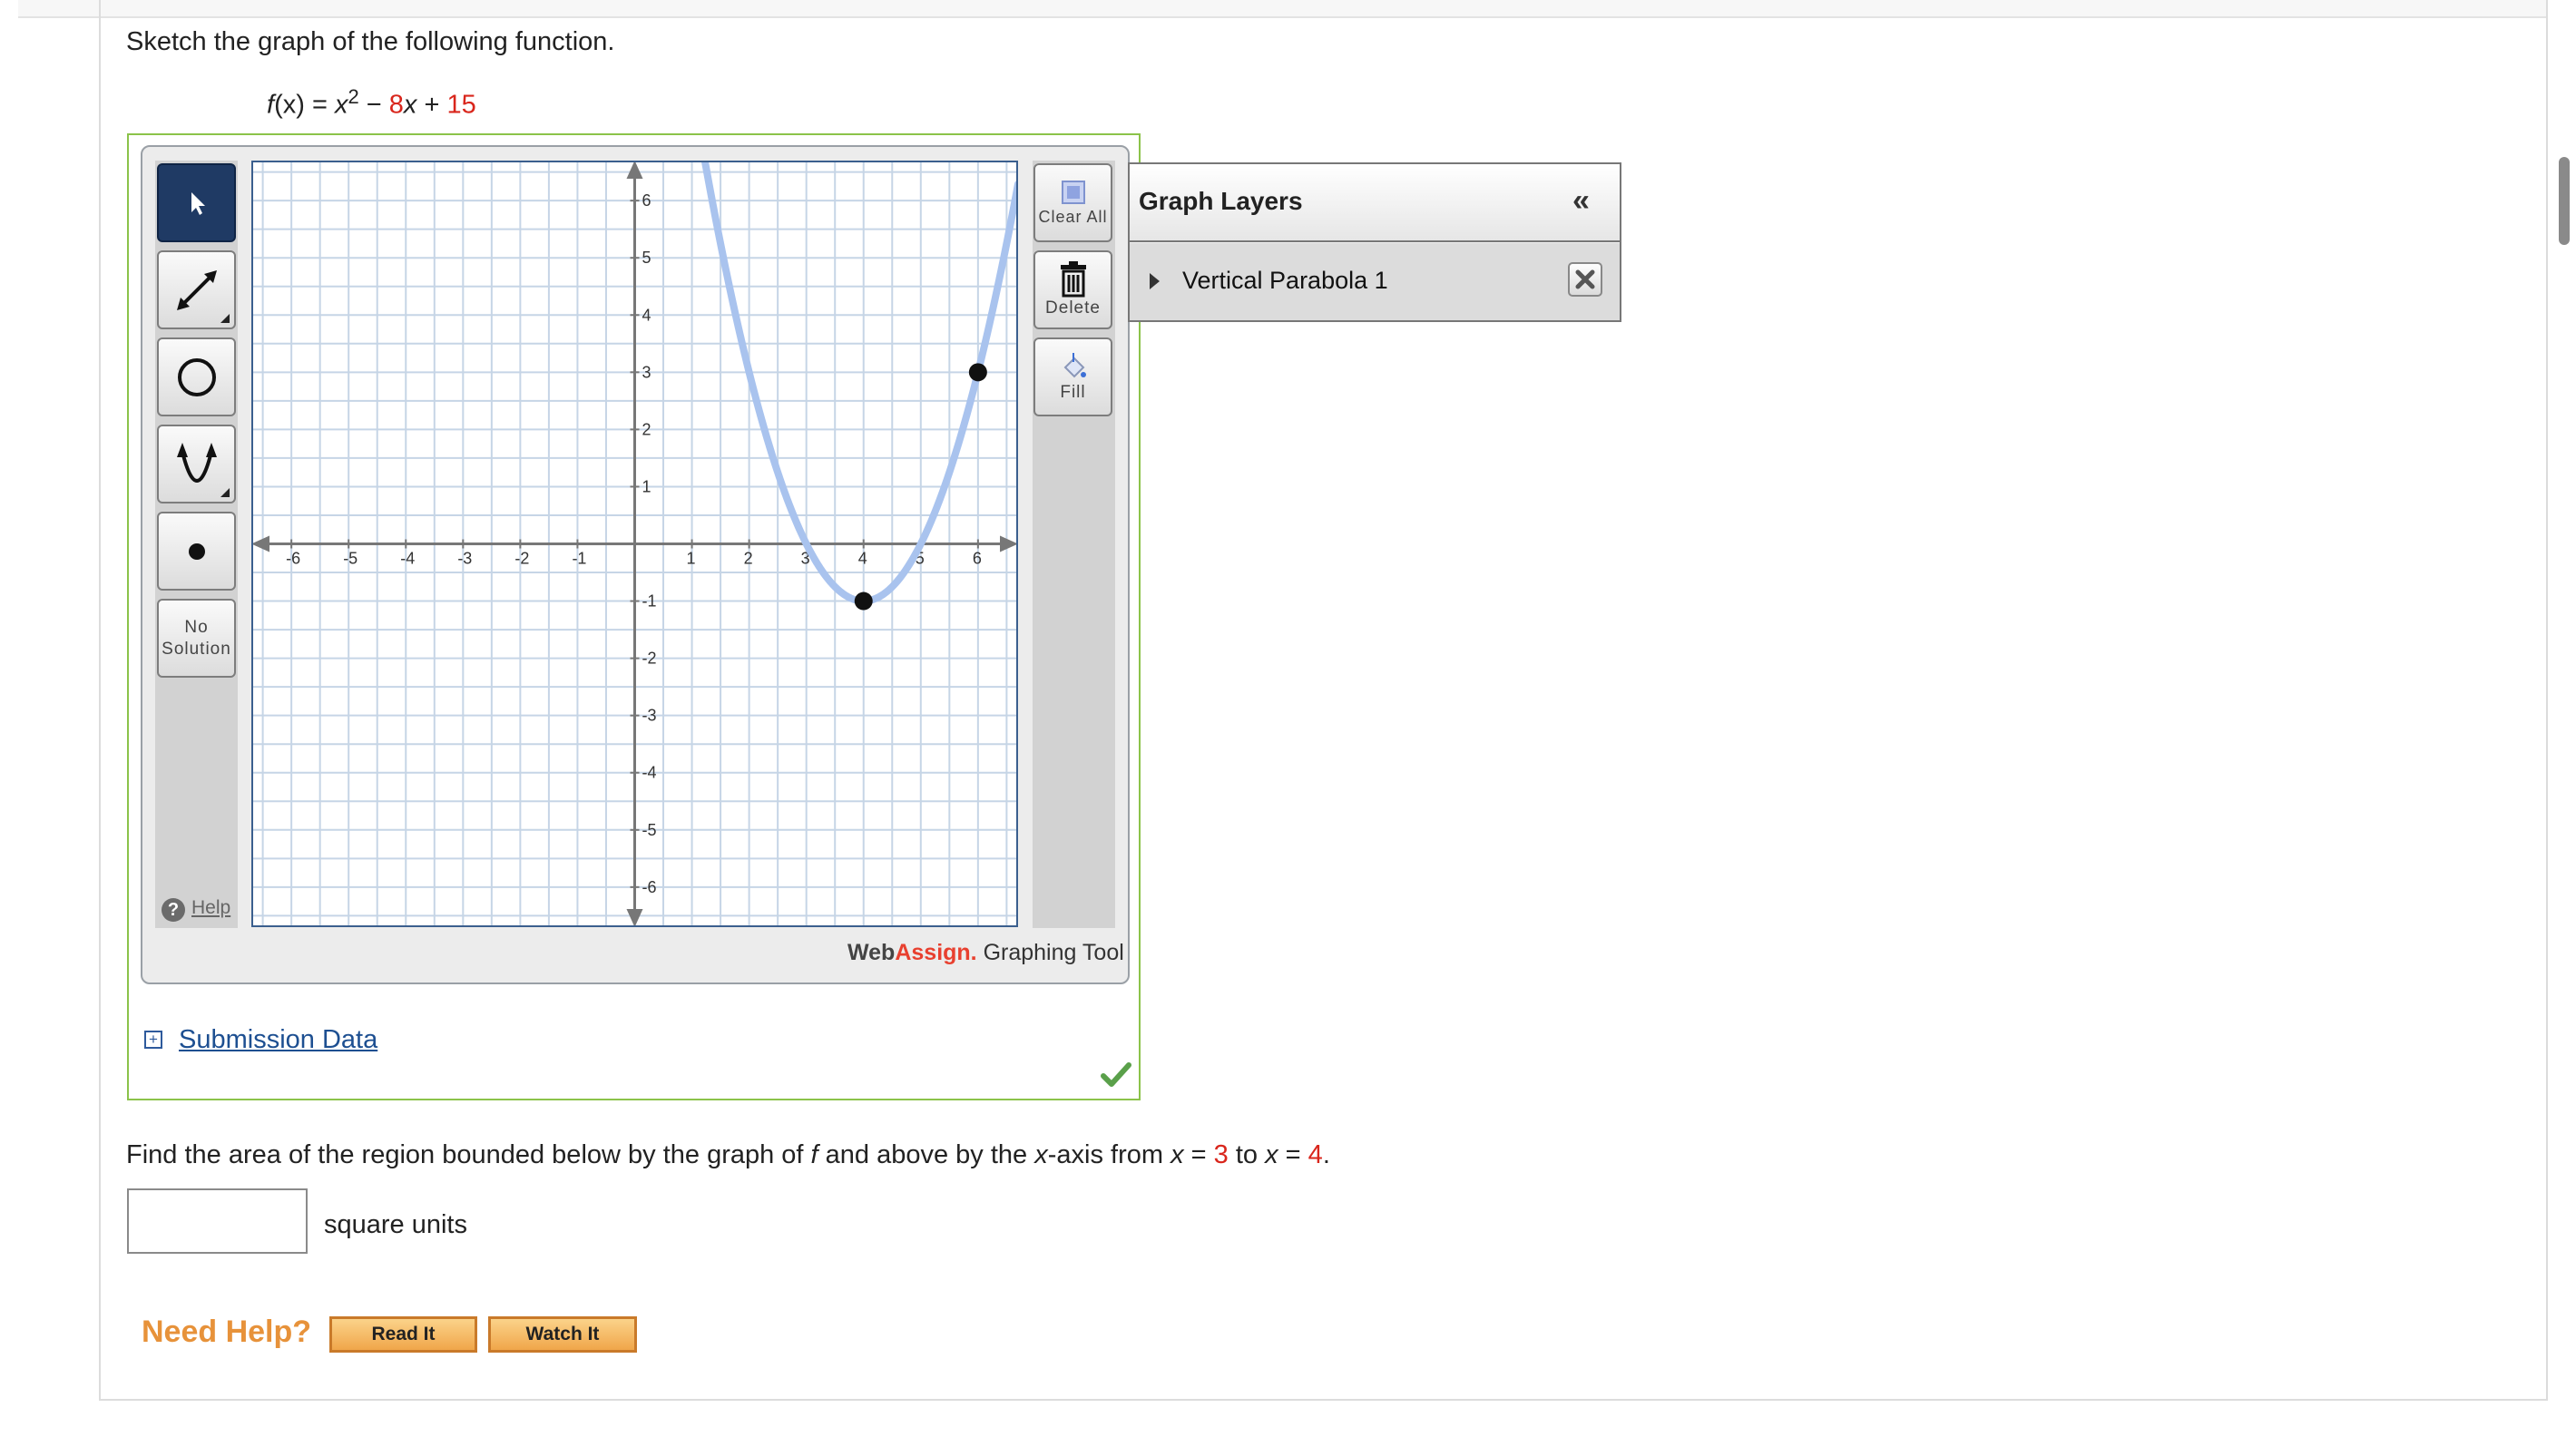 This screenshot has height=1437, width=2576. Describe the element at coordinates (1177, 1155) in the screenshot. I see `q2-x2: x` at that location.